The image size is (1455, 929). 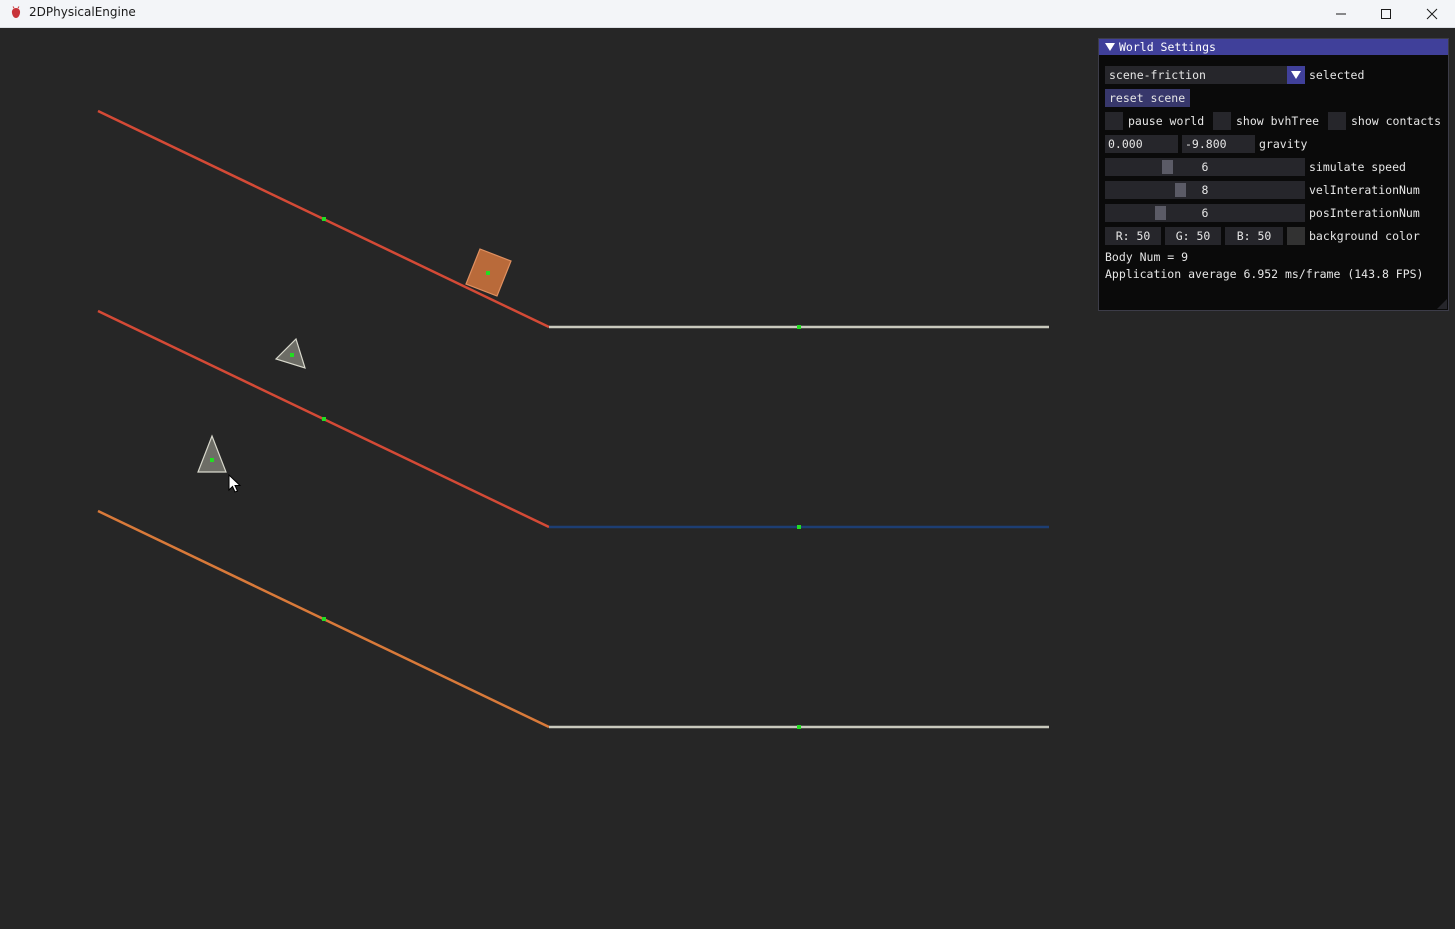 What do you see at coordinates (324, 419) in the screenshot?
I see `slope-middle-center` at bounding box center [324, 419].